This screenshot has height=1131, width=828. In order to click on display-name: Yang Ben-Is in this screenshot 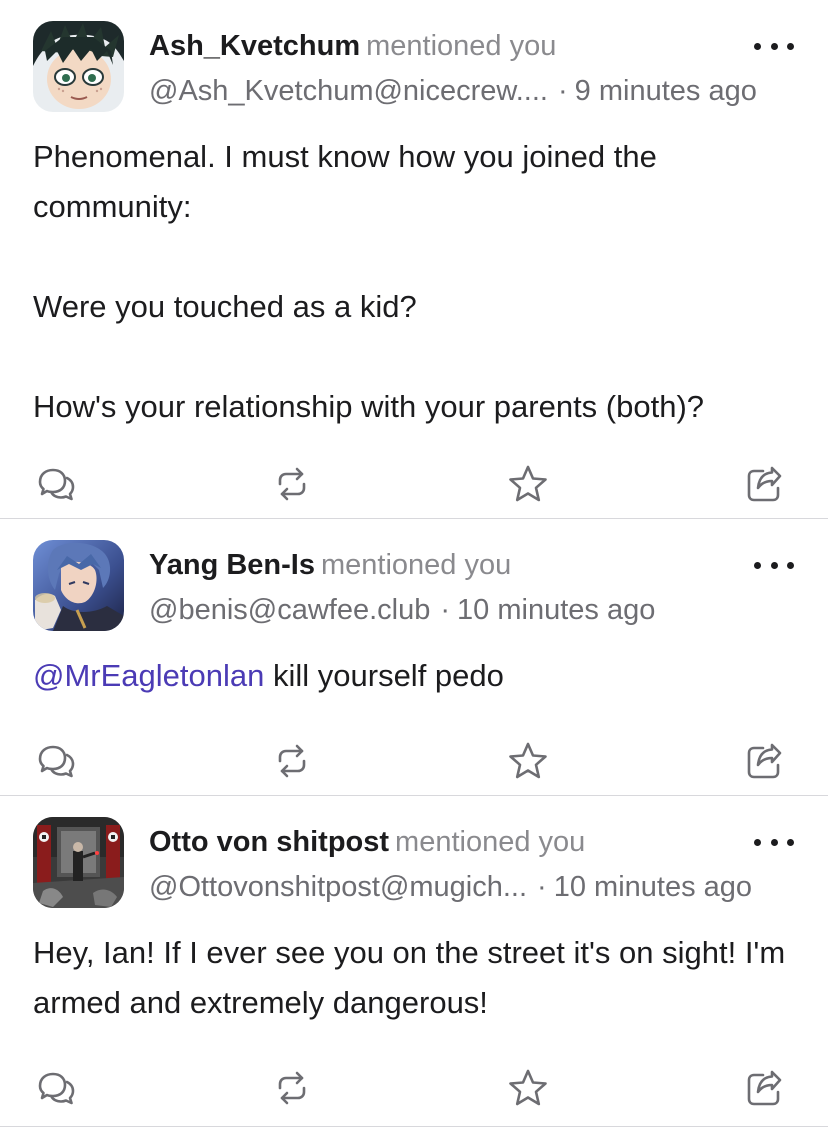, I will do `click(232, 565)`.